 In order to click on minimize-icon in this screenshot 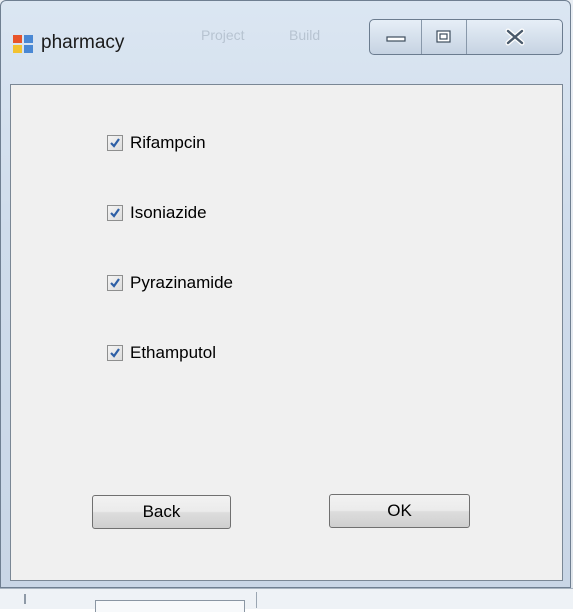, I will do `click(396, 39)`.